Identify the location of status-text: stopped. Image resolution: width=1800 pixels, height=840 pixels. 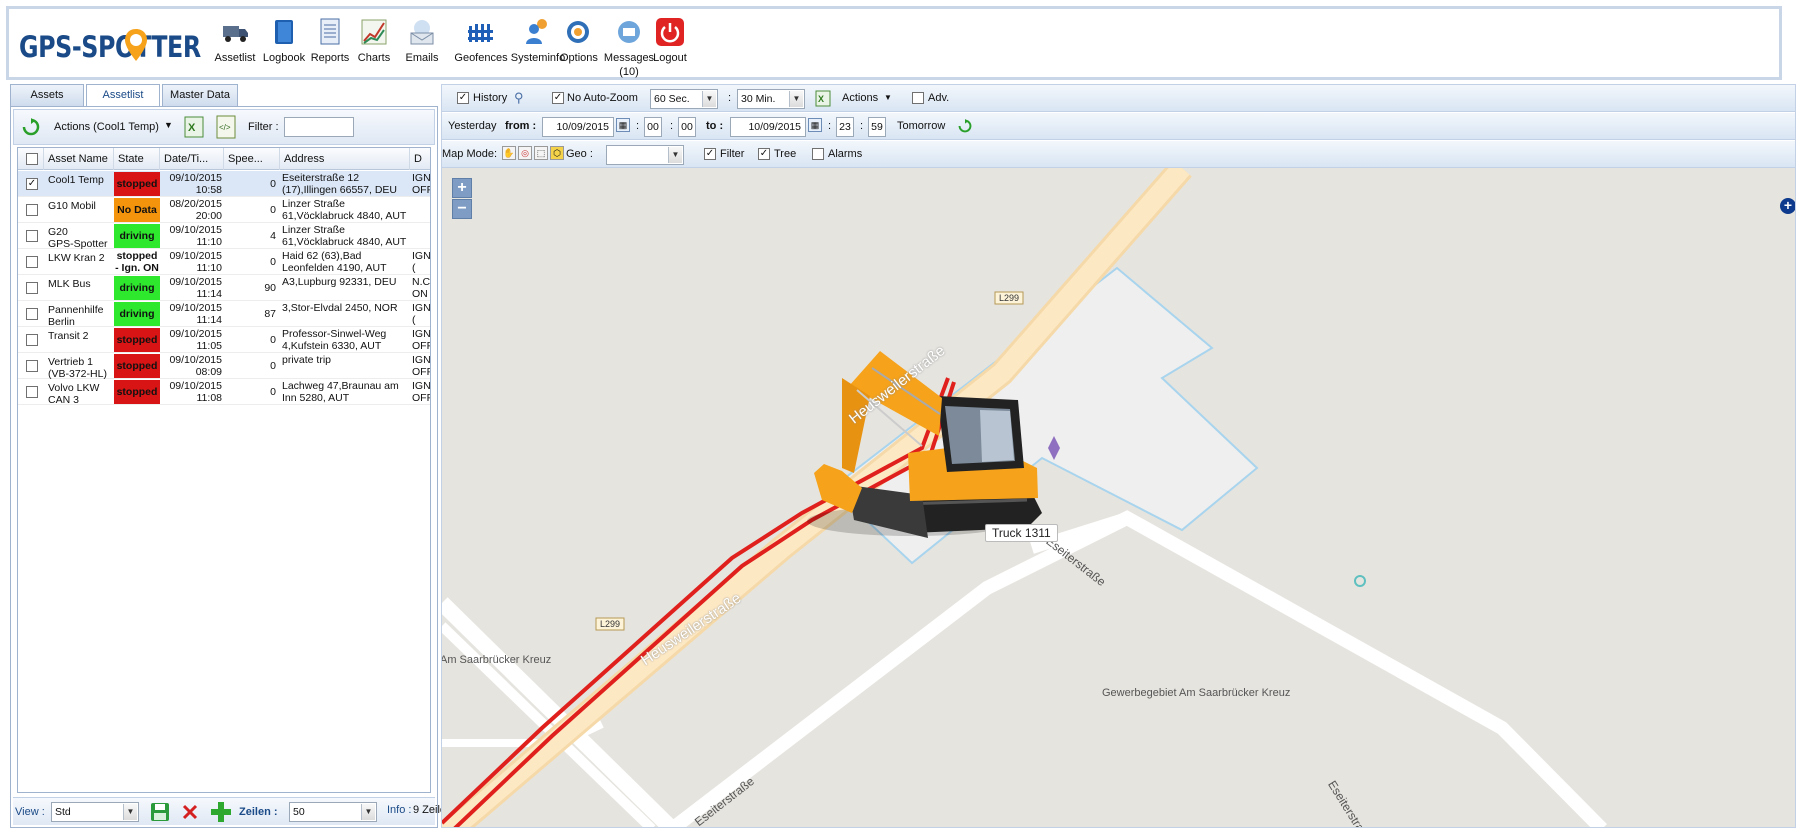
(137, 392).